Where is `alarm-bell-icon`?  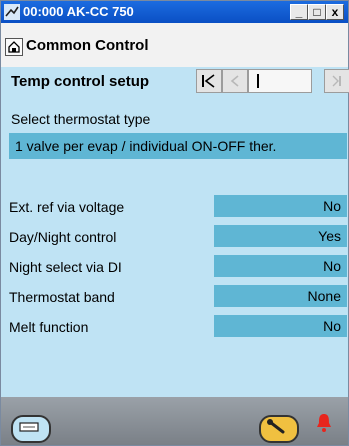 alarm-bell-icon is located at coordinates (324, 423).